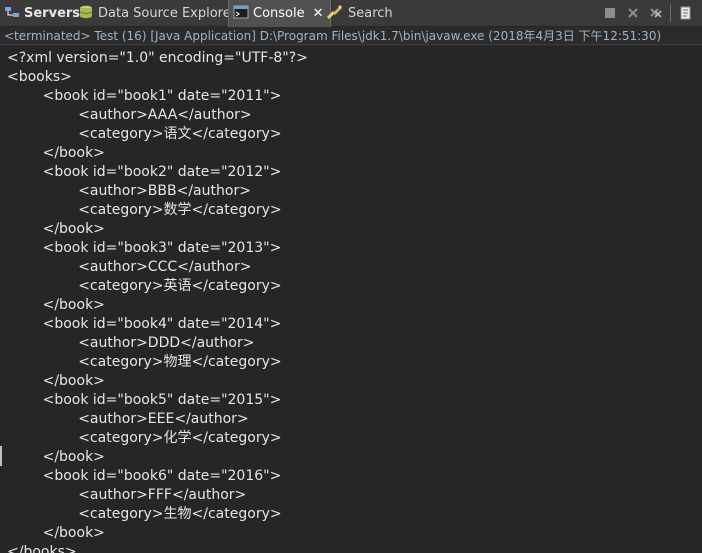 Image resolution: width=702 pixels, height=553 pixels. Describe the element at coordinates (144, 286) in the screenshot. I see `console-line: <category>英语</category>` at that location.